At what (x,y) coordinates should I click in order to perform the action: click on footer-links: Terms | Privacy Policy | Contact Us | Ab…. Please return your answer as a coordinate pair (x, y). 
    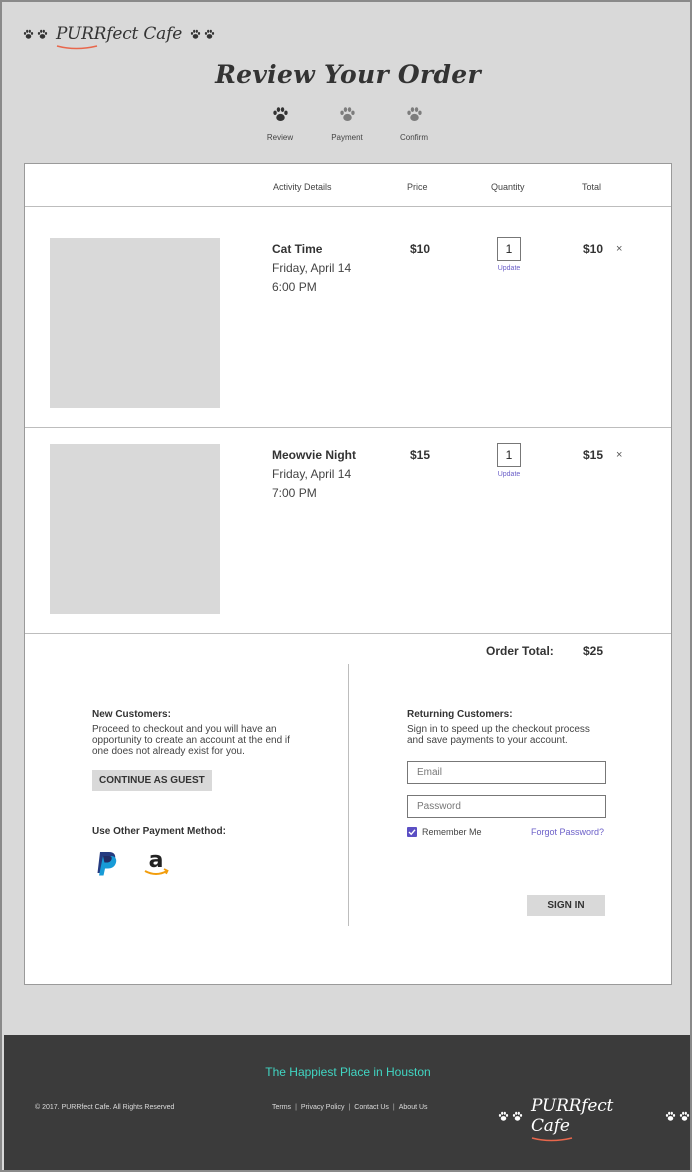
    Looking at the image, I should click on (350, 1107).